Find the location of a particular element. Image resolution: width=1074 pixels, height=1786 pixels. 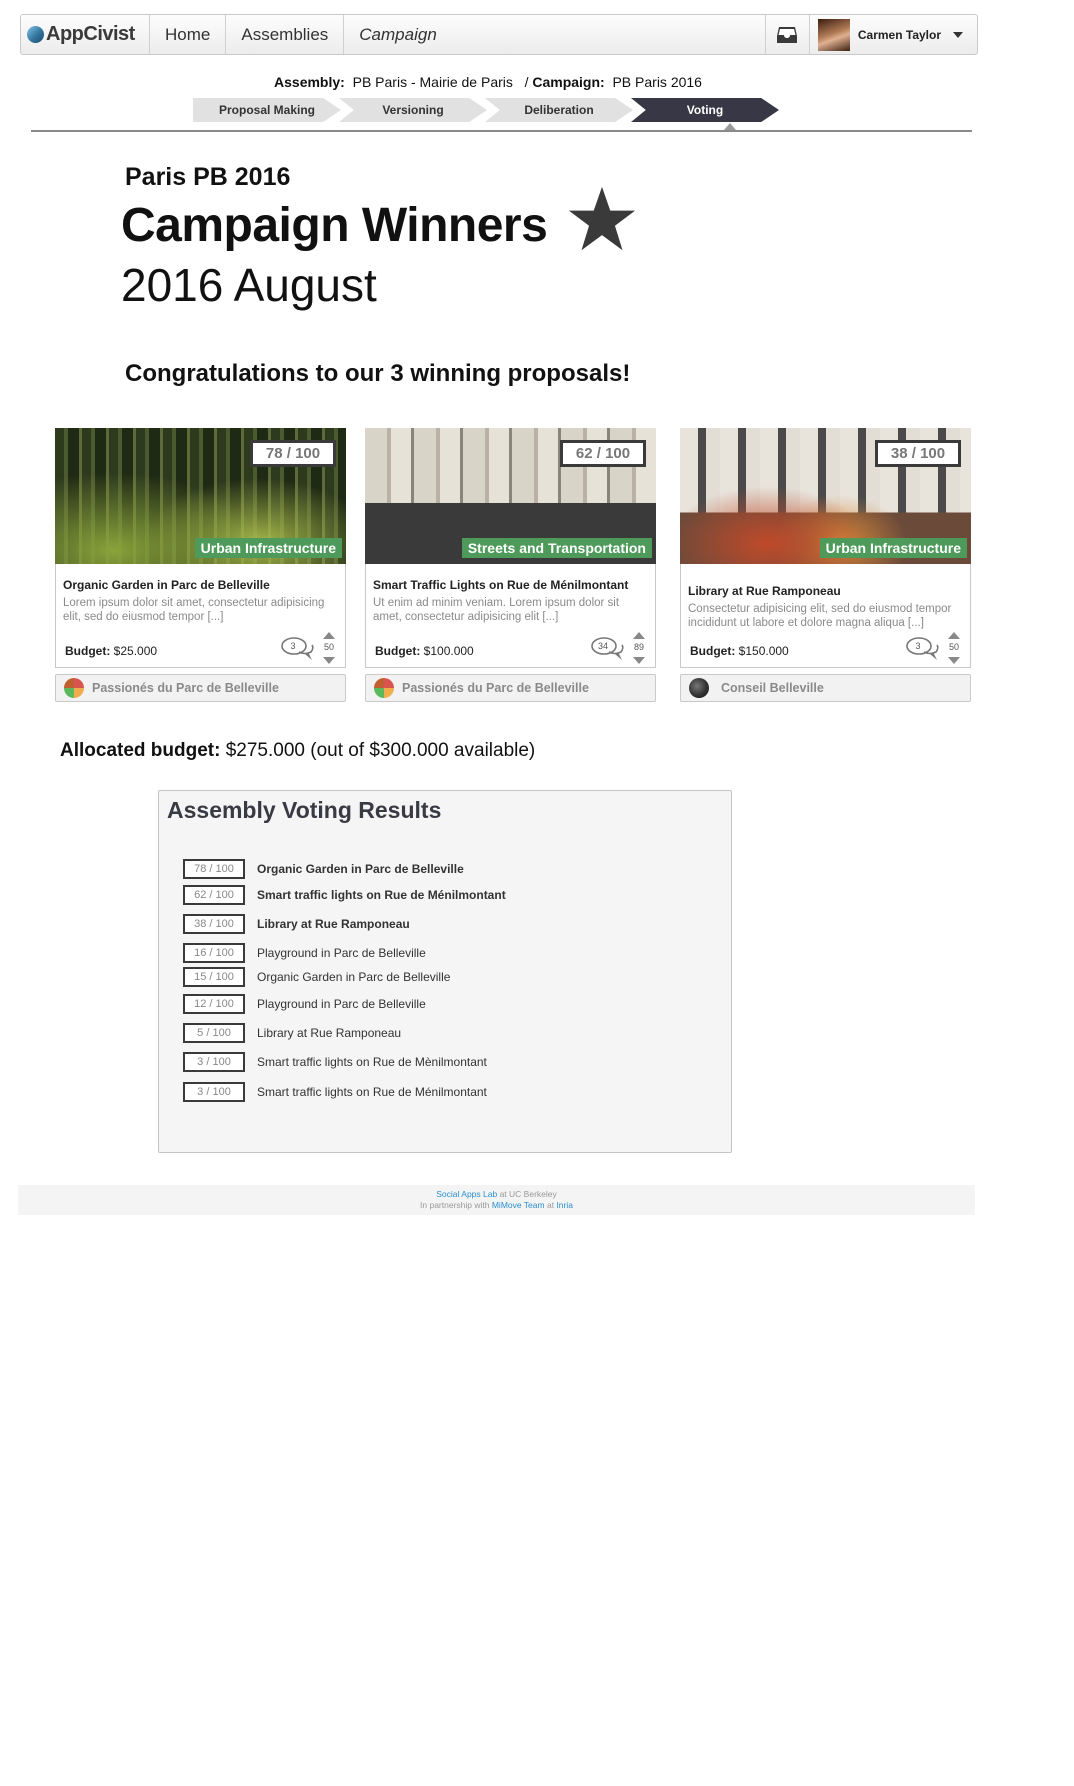

result-score: 78 / 100 is located at coordinates (214, 869).